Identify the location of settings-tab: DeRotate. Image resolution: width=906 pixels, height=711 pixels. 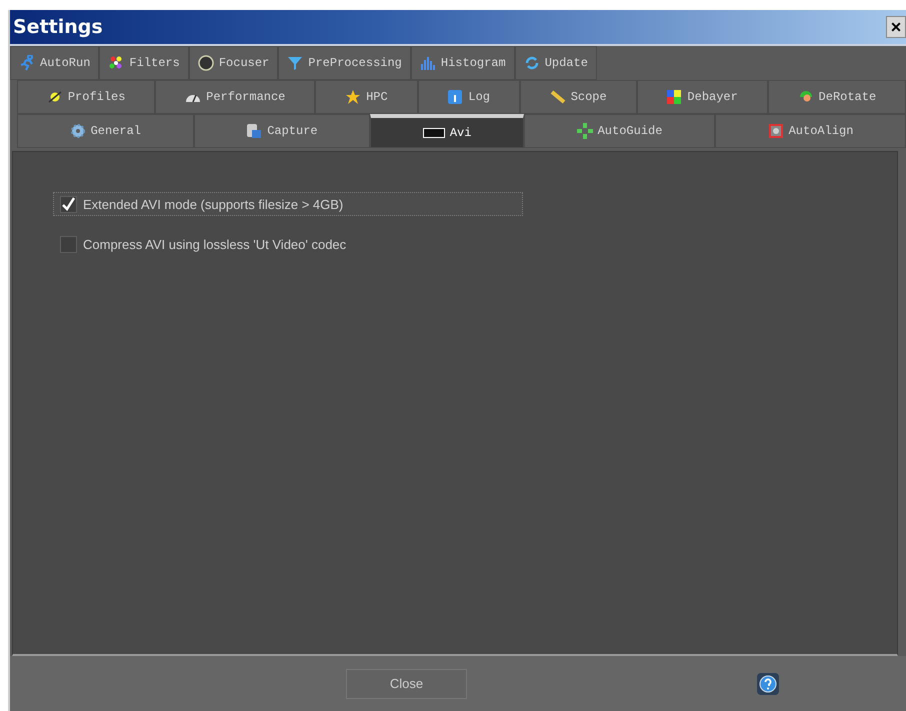
(837, 97).